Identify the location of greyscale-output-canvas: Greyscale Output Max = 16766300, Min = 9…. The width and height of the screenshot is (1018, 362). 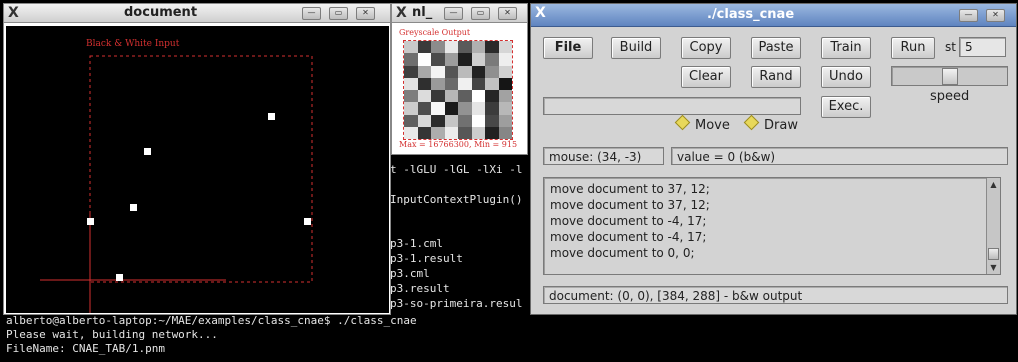
(459, 89).